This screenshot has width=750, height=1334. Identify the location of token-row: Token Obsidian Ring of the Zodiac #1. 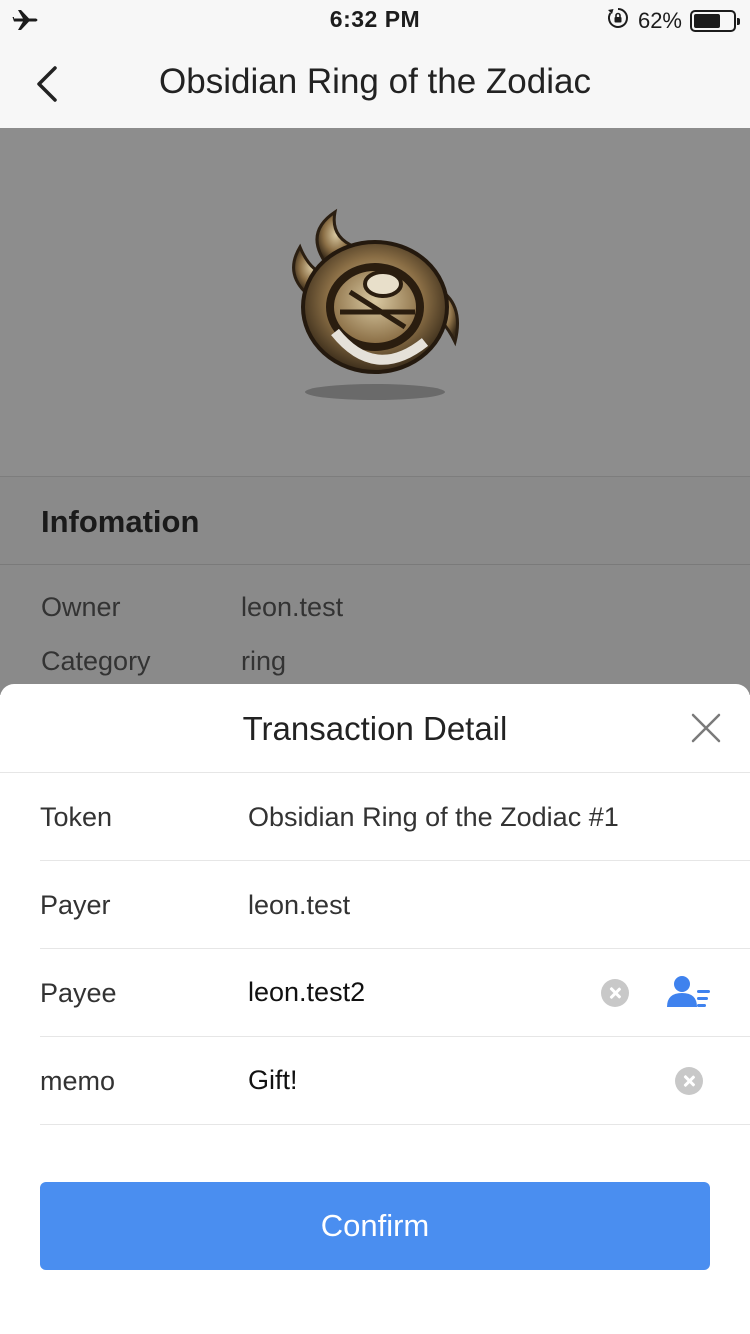
(395, 817).